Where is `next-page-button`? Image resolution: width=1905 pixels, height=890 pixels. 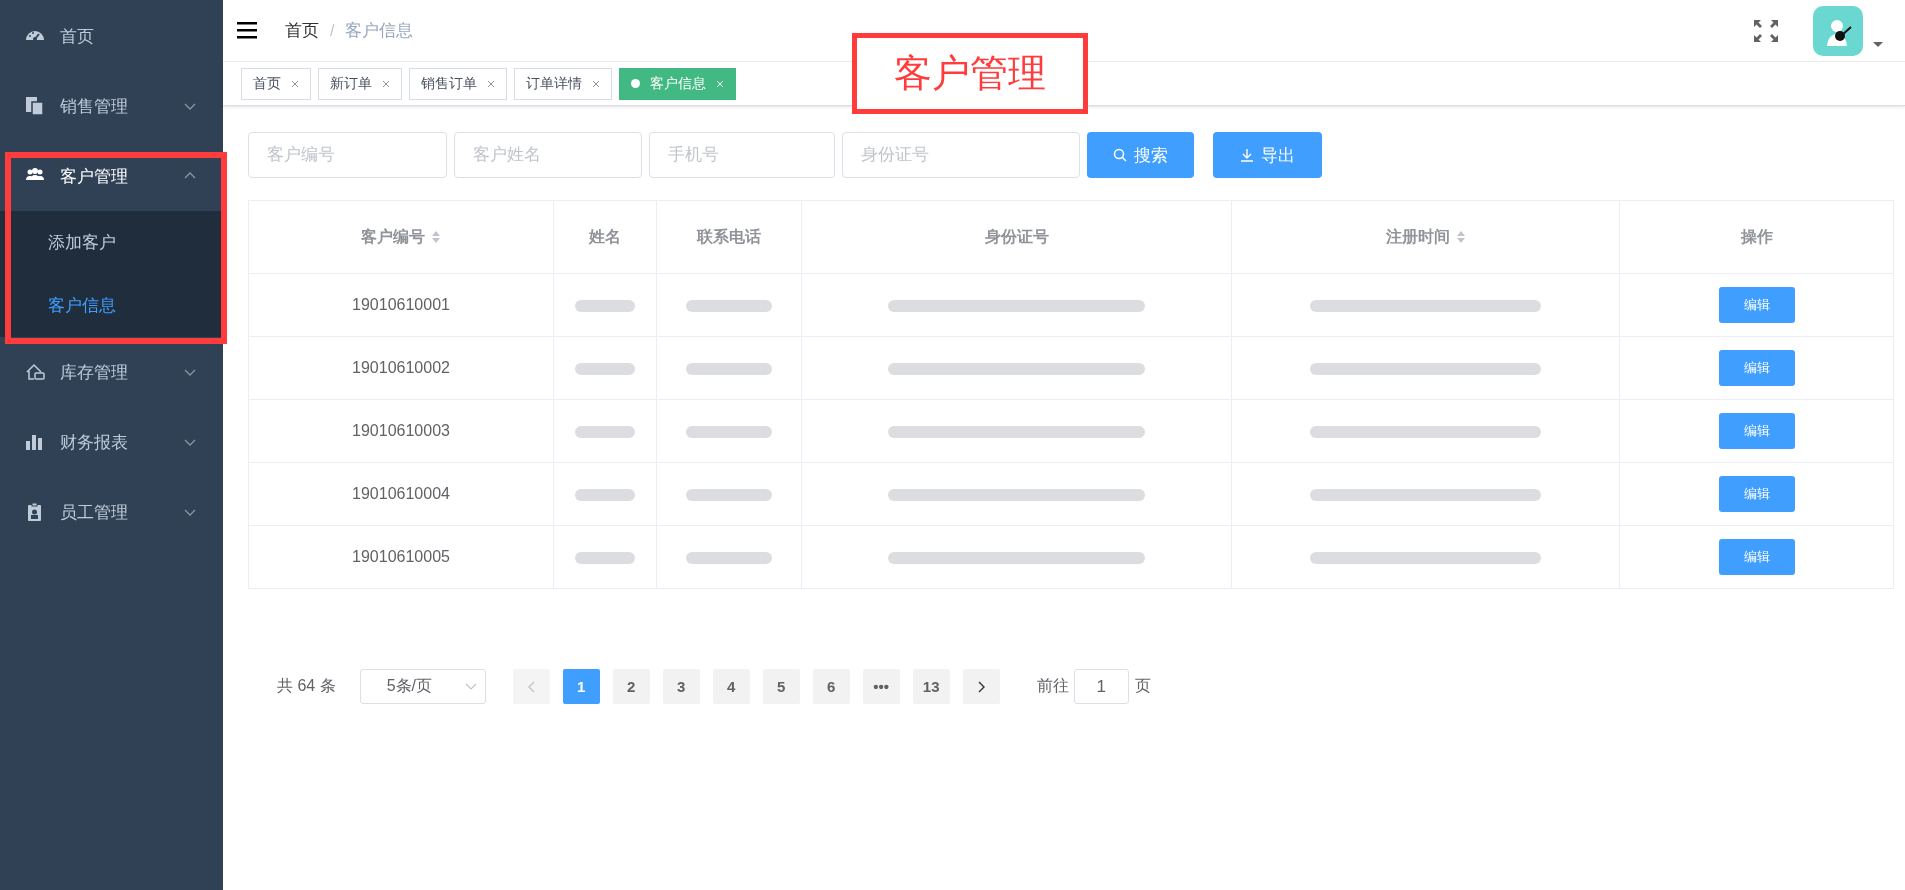
next-page-button is located at coordinates (981, 686).